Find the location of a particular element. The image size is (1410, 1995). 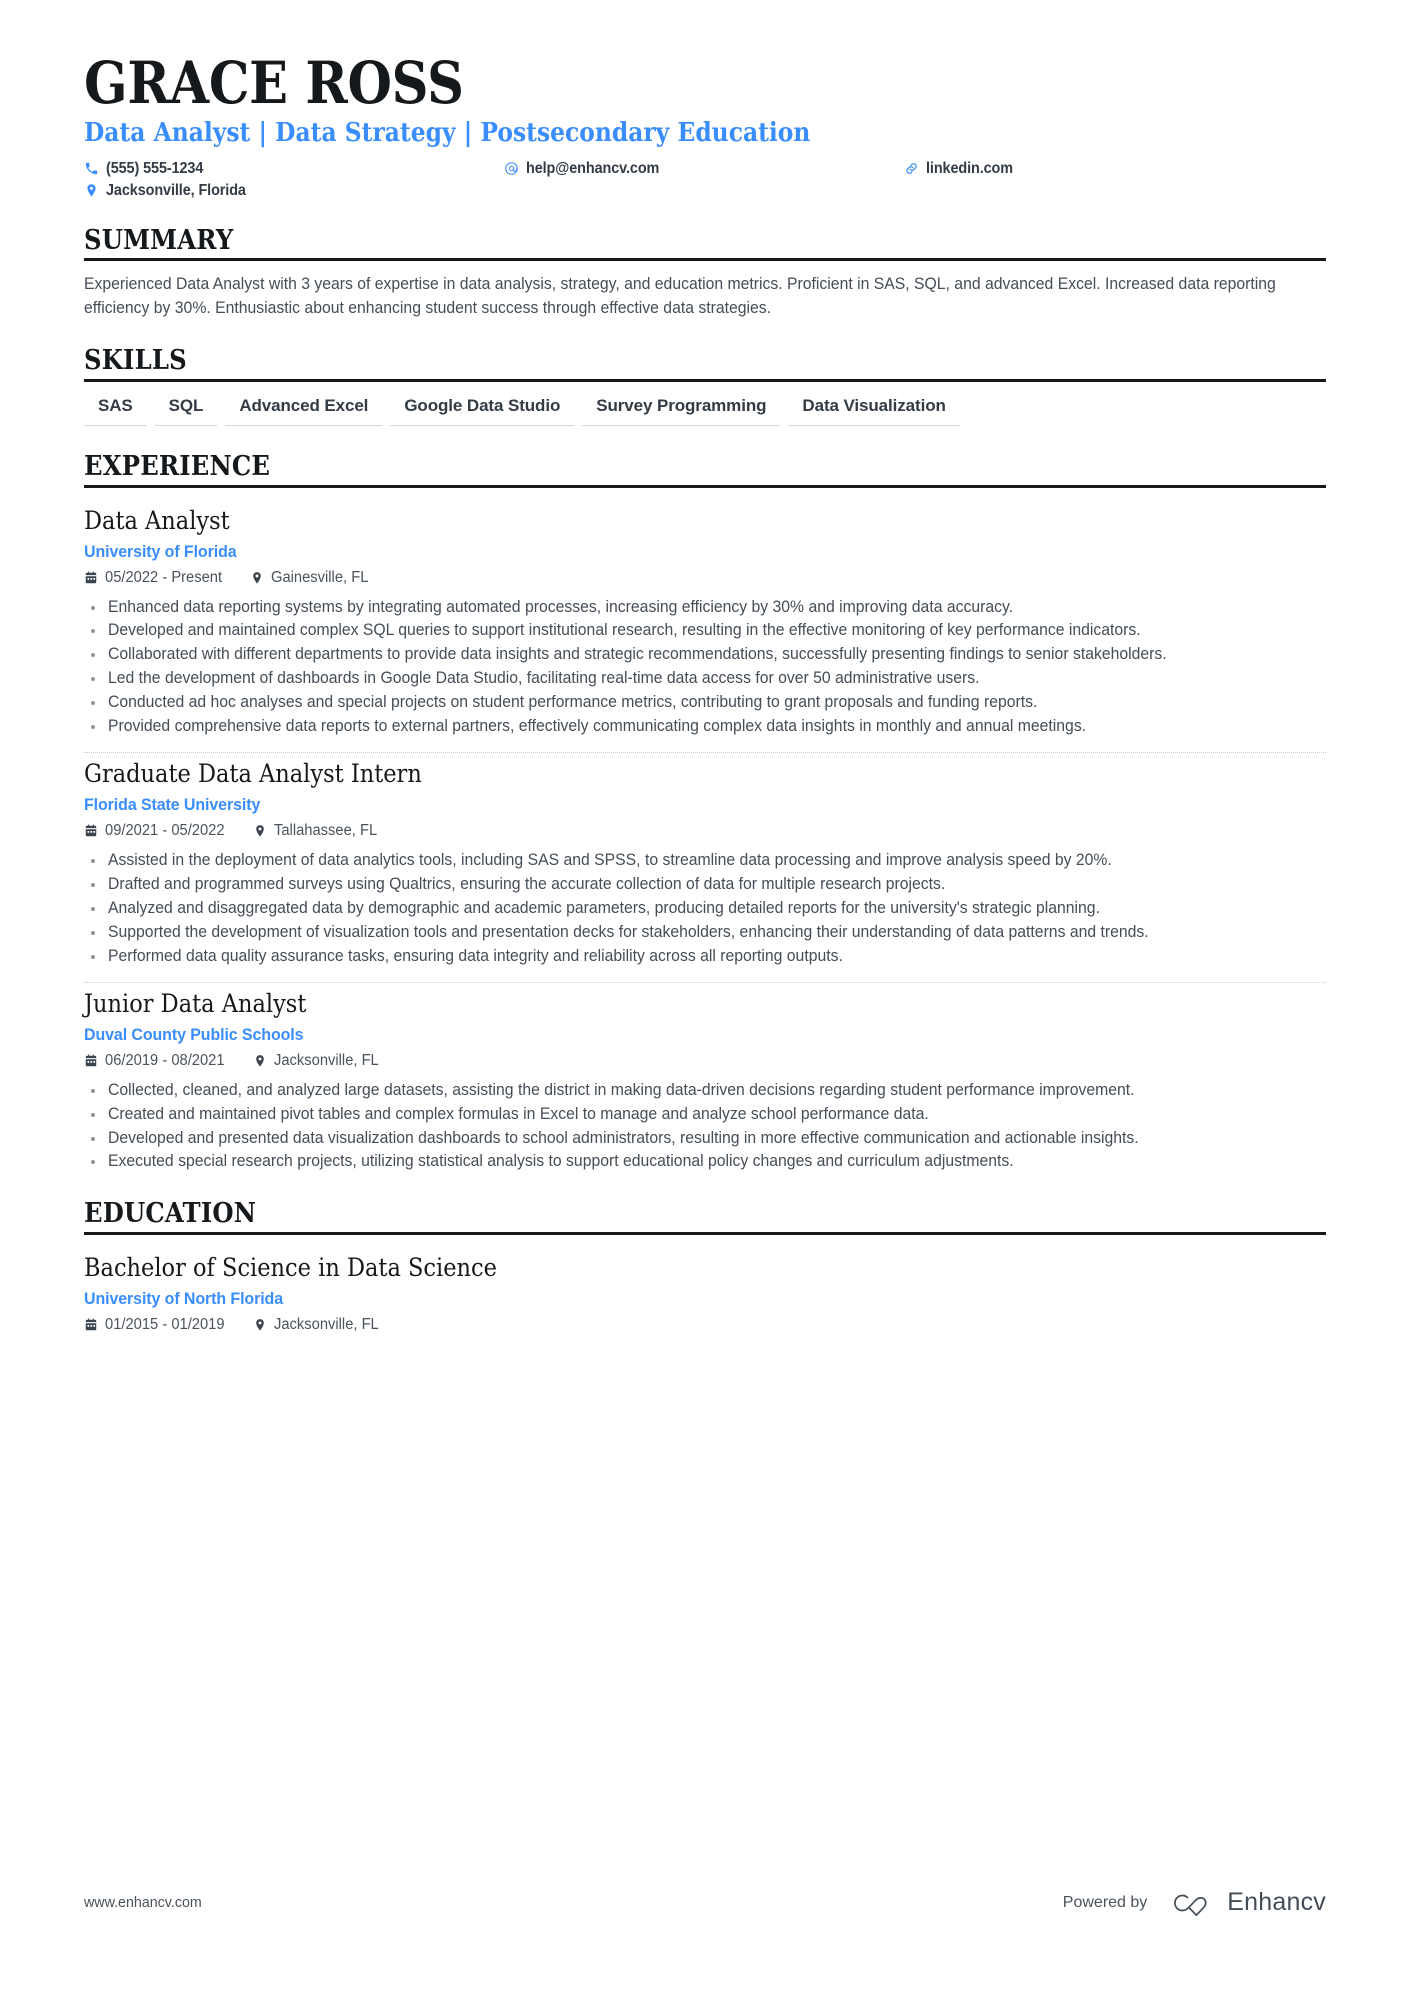

contact-linkedin: linkedin.com is located at coordinates (1115, 169).